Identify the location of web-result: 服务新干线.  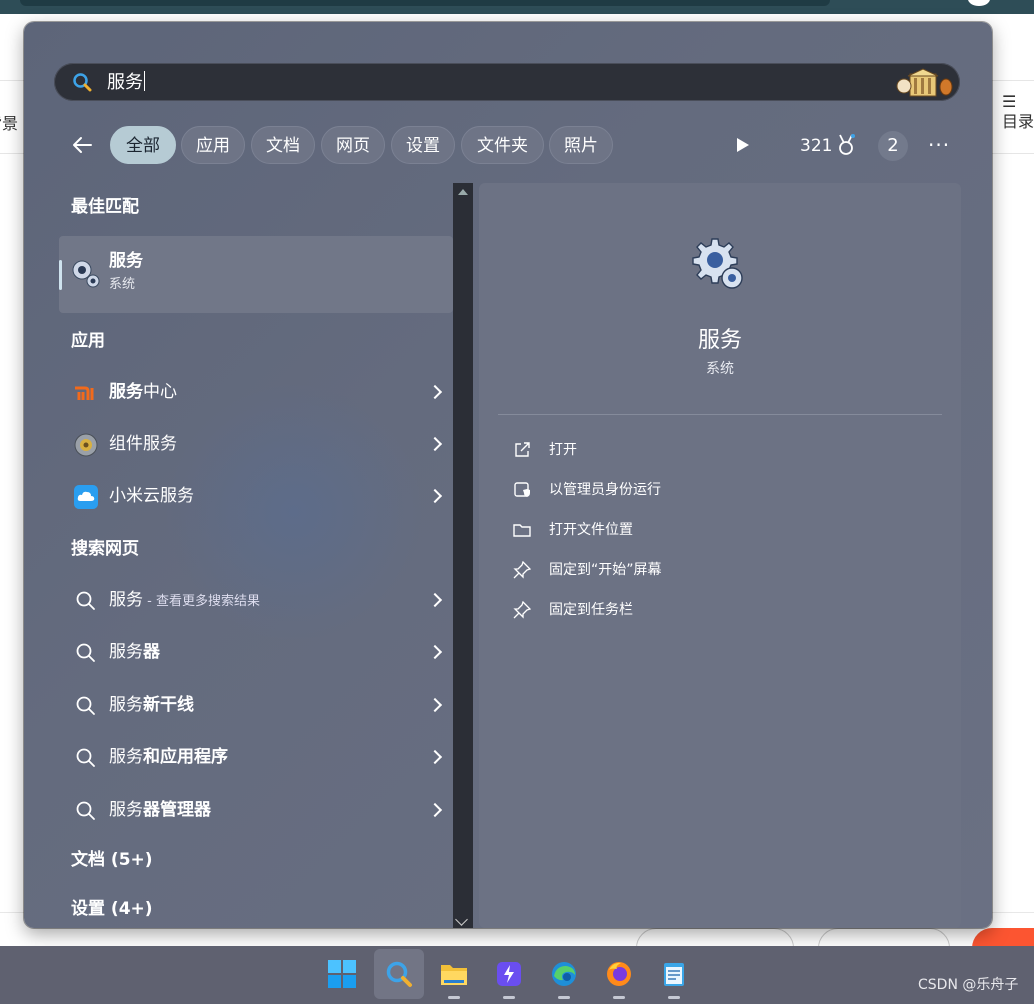
(256, 705).